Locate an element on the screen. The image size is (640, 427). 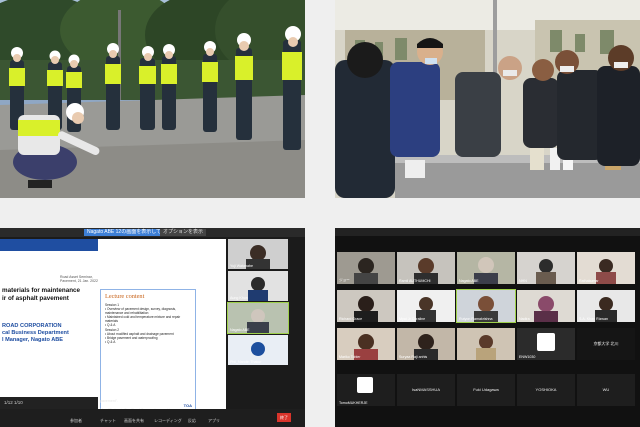
end-meeting-button: 終了 is located at coordinates (284, 417).